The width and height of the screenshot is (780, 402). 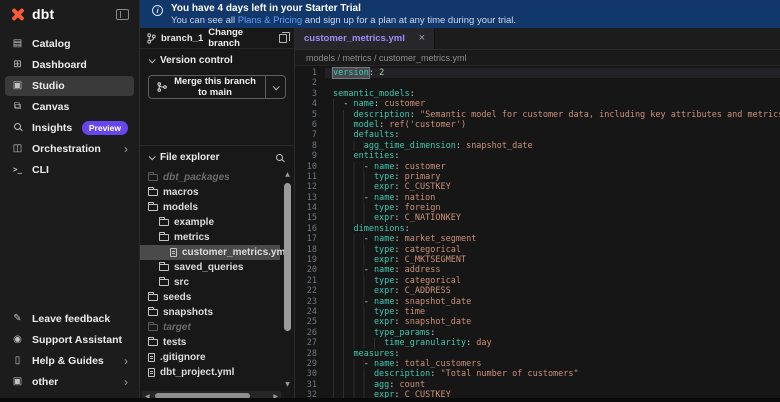 I want to click on tree-item-label: src, so click(x=182, y=282).